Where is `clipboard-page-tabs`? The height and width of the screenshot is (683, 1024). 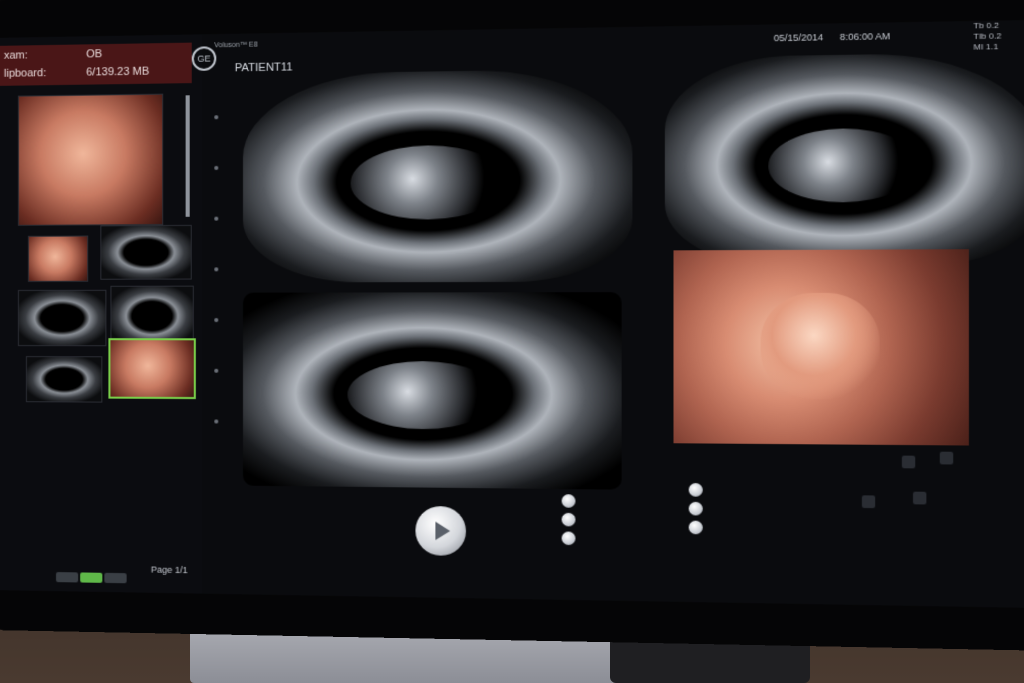
clipboard-page-tabs is located at coordinates (92, 578).